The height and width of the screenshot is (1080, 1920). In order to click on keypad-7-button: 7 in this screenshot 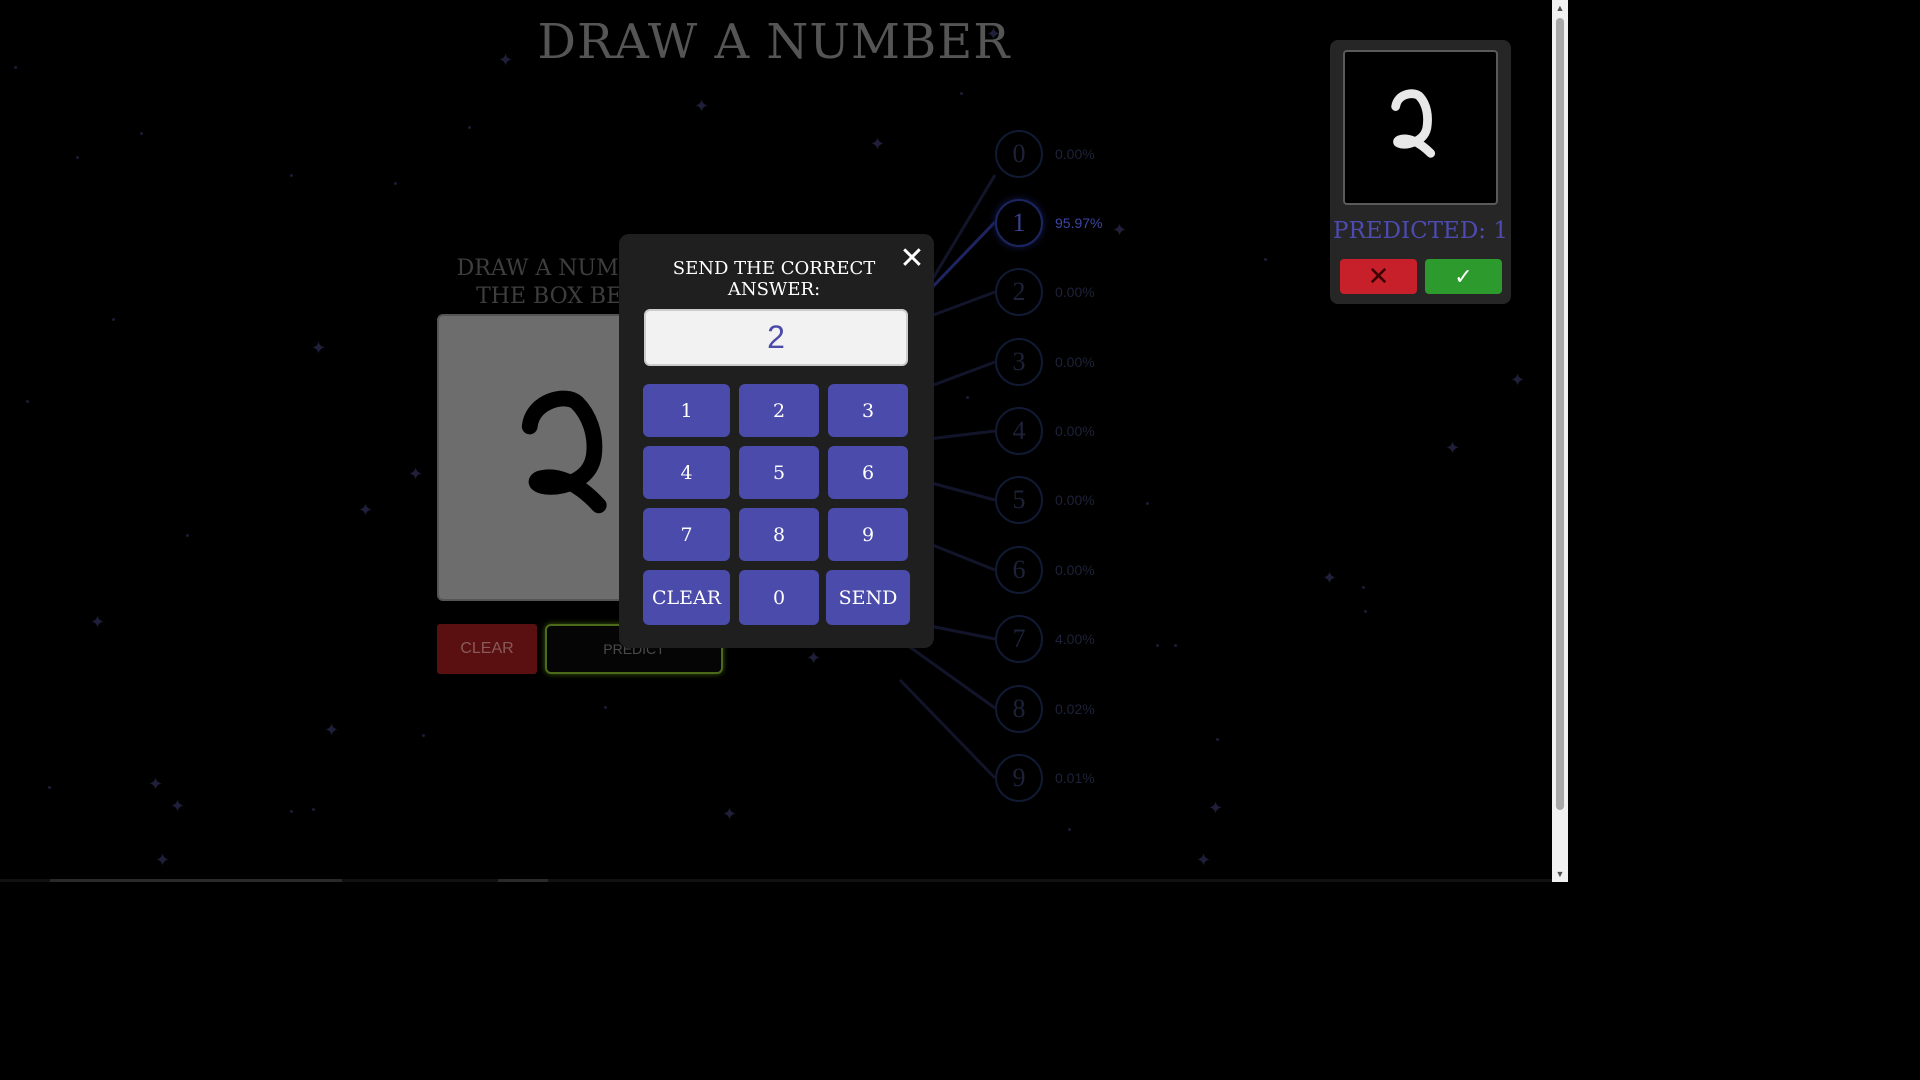, I will do `click(686, 534)`.